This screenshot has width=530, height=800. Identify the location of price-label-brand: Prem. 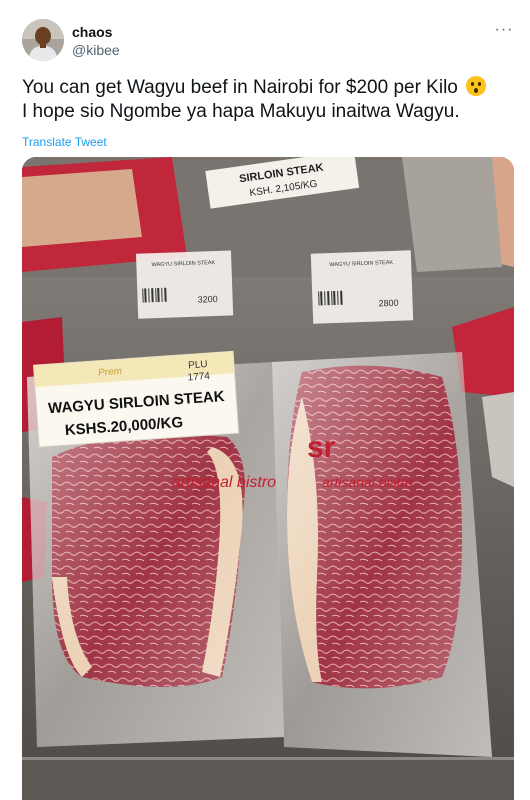
(110, 372).